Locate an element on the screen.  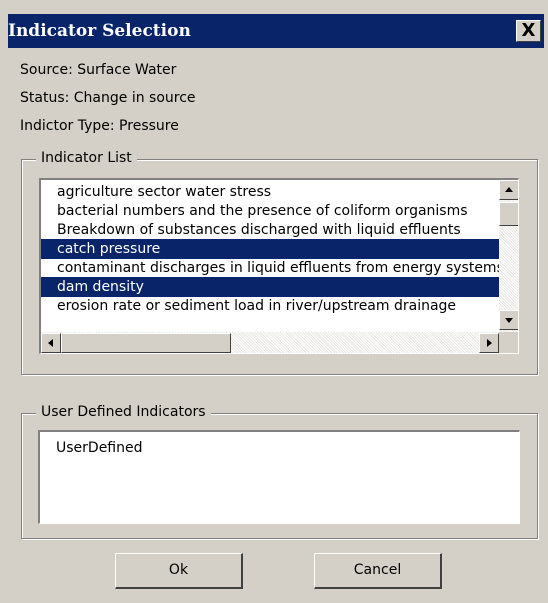
window-title: Indicator Selection is located at coordinates (99, 31).